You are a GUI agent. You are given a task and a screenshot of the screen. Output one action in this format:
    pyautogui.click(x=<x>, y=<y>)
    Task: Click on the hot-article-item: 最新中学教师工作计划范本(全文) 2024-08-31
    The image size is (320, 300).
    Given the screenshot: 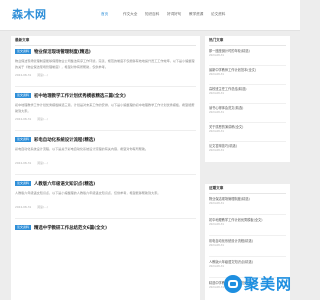 What is the action you would take?
    pyautogui.click(x=247, y=71)
    